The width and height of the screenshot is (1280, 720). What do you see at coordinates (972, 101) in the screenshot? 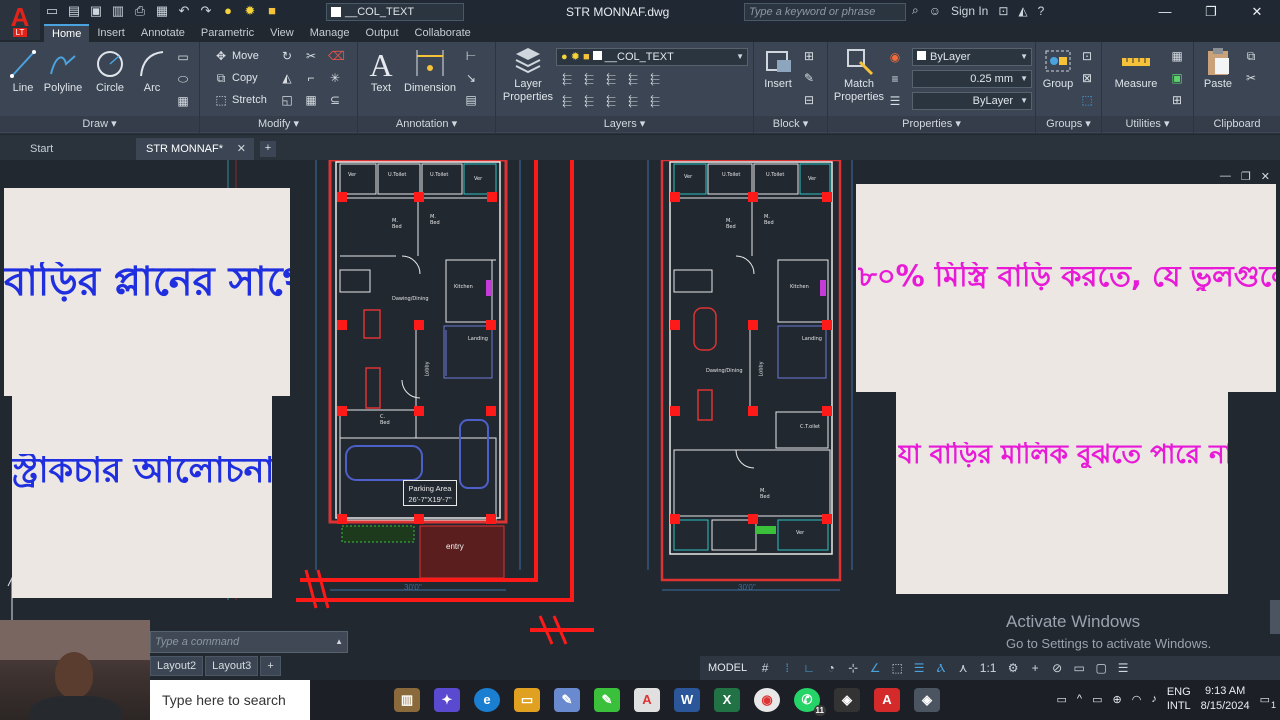
I see `linetype-dropdown: ByLayer ▼` at bounding box center [972, 101].